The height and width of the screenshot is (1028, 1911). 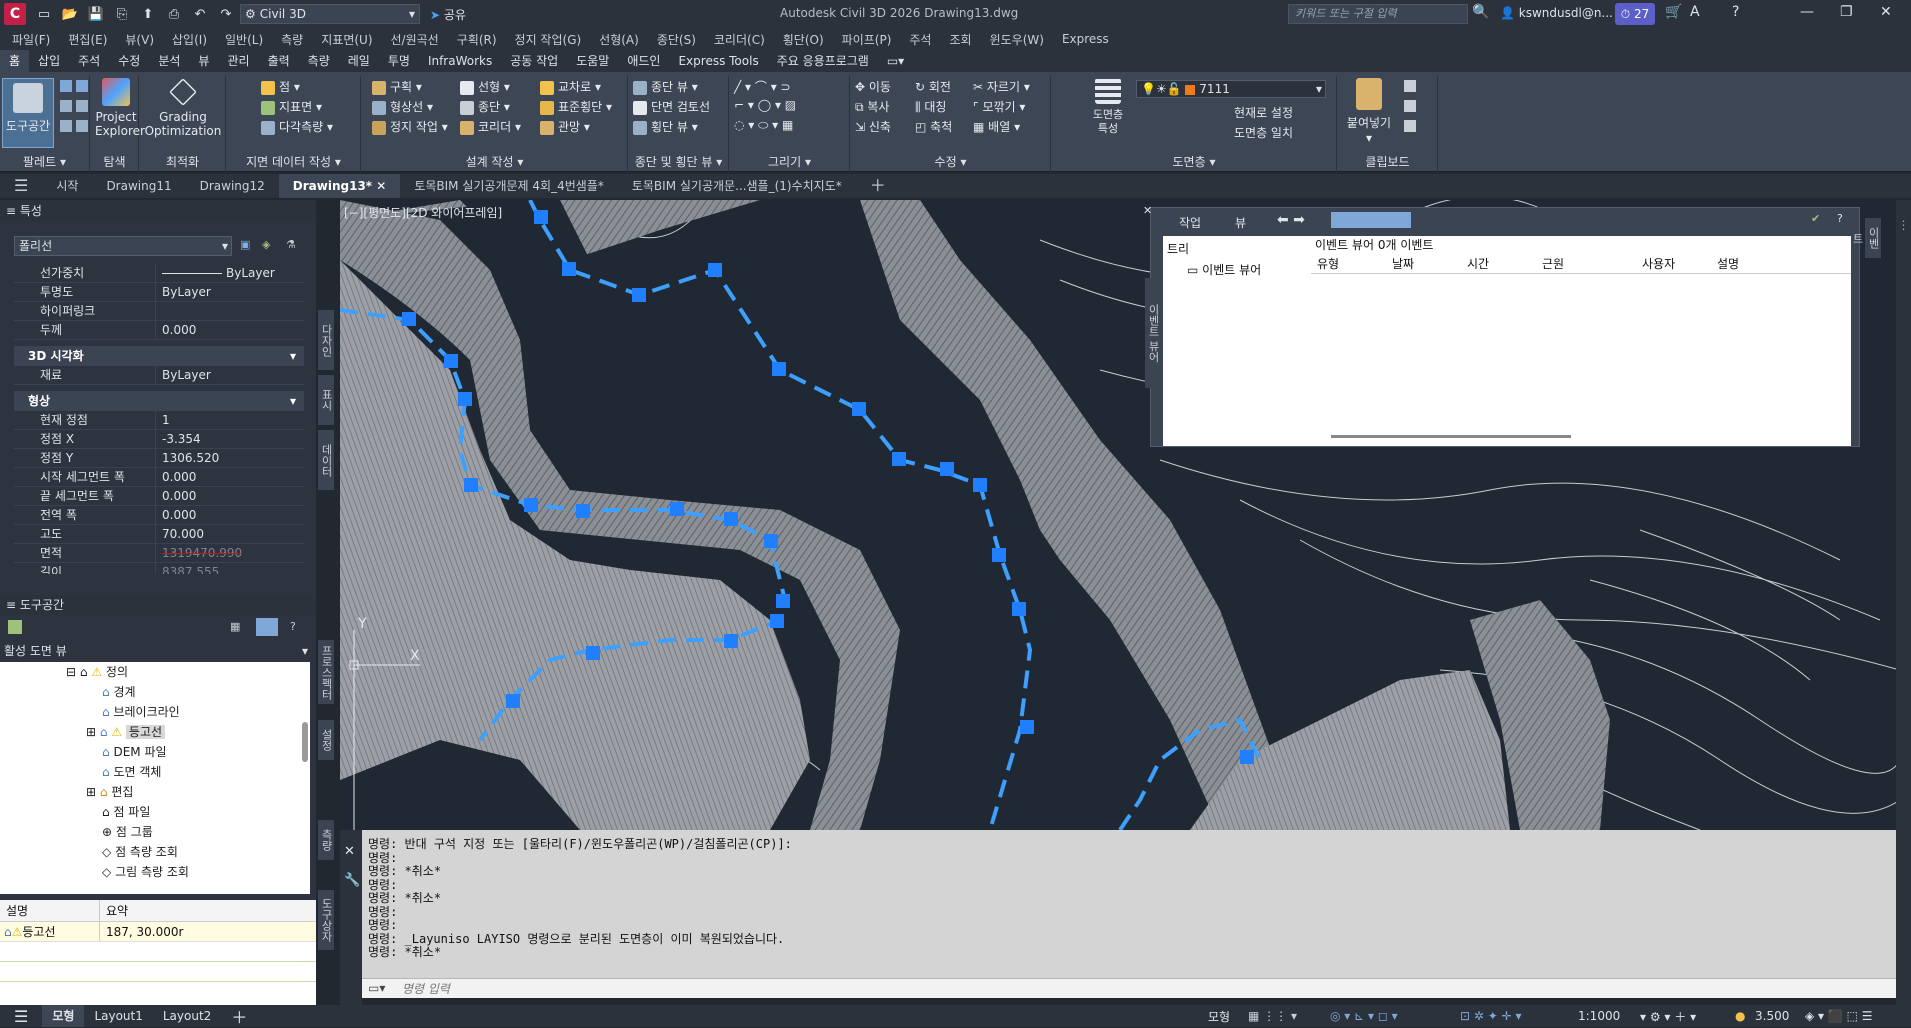 I want to click on share-button: ➤ 공유, so click(x=448, y=14).